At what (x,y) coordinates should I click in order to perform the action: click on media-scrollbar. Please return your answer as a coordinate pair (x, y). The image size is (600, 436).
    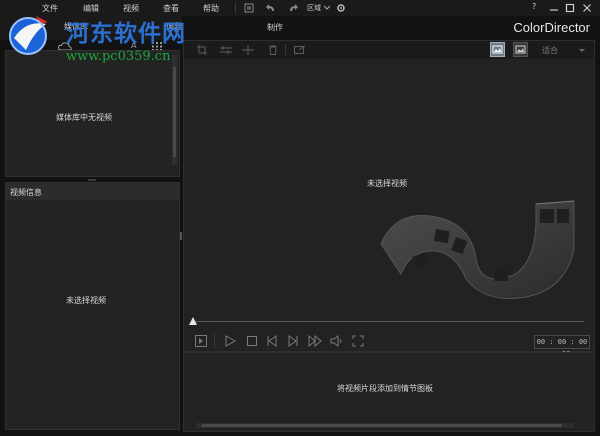
    Looking at the image, I should click on (174, 110).